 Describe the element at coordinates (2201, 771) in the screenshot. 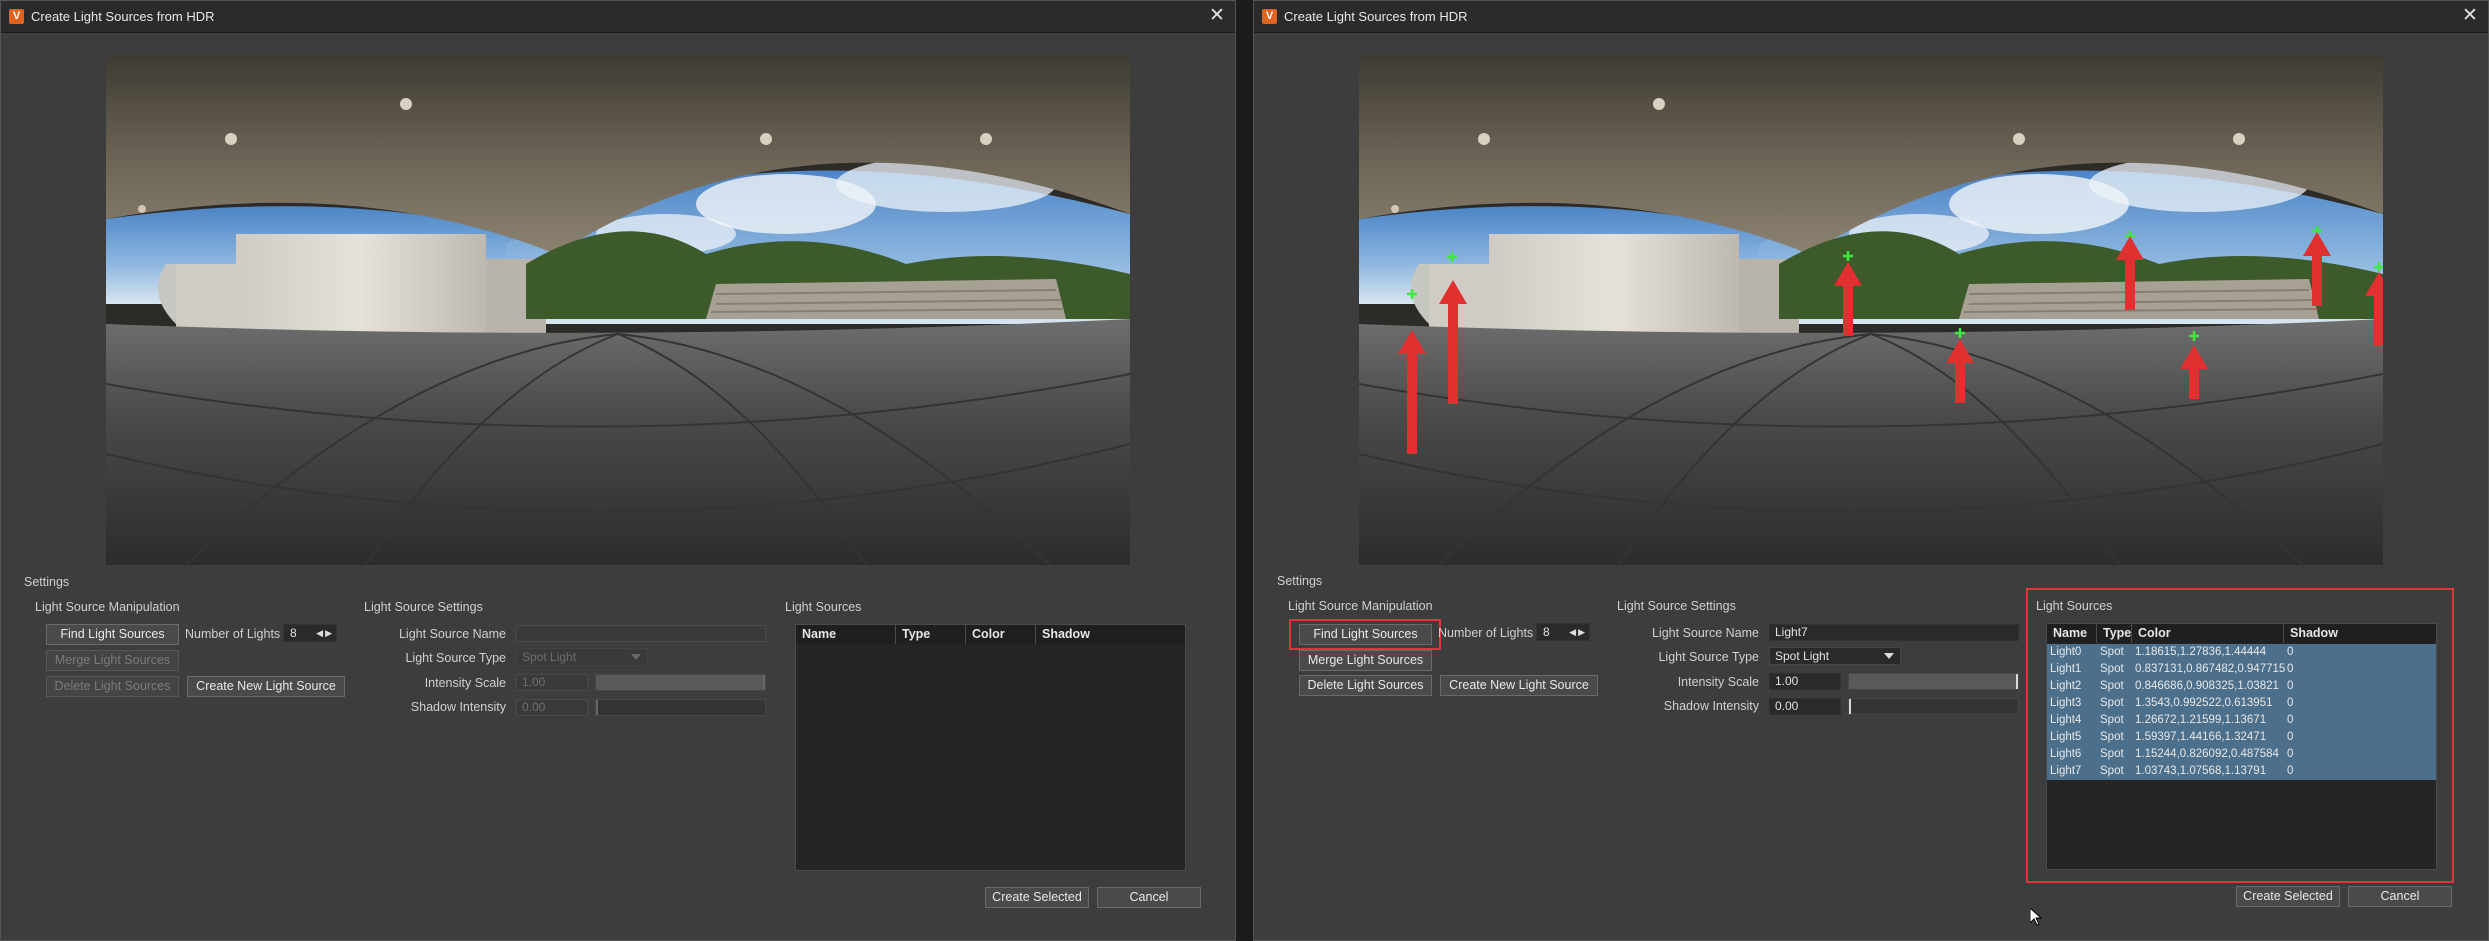

I see `table-cell-color: 1.03743,1.07568,1.13791` at that location.